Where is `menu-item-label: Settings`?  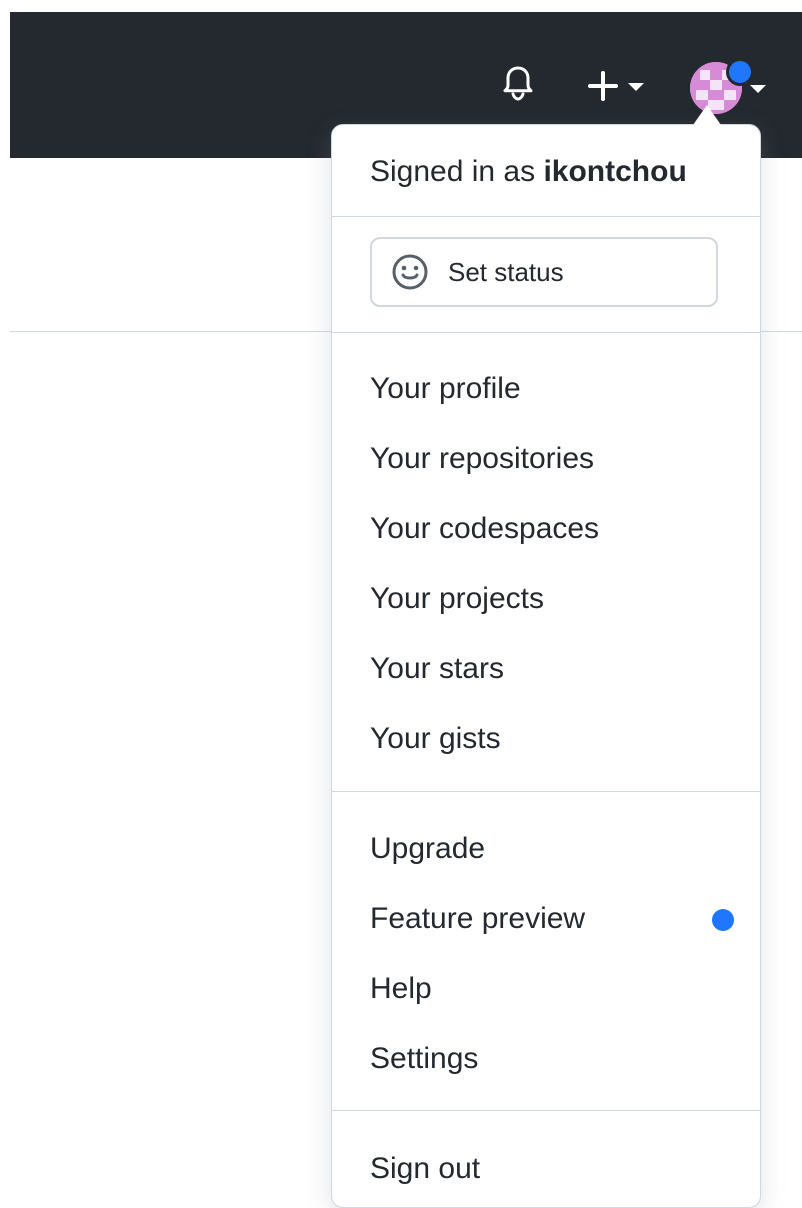 menu-item-label: Settings is located at coordinates (424, 1058).